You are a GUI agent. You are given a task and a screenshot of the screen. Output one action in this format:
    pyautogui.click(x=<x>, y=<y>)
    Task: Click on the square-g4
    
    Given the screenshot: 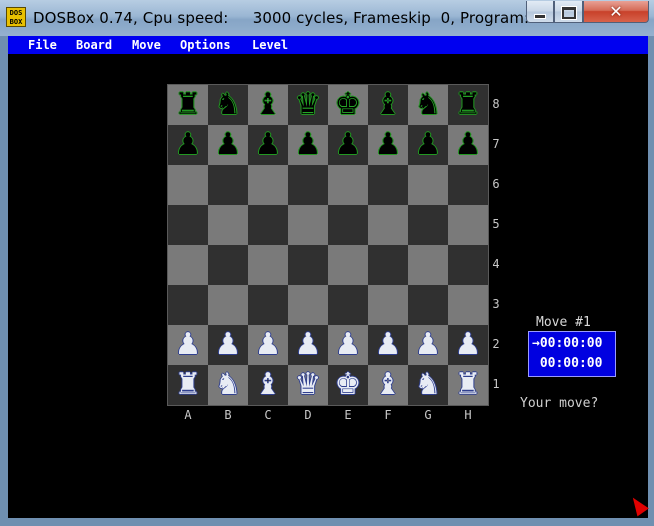 What is the action you would take?
    pyautogui.click(x=428, y=265)
    